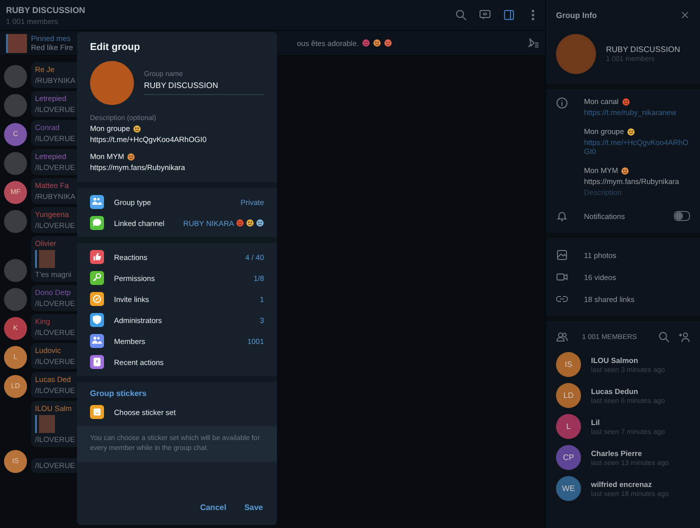  I want to click on dialog-title: Edit group, so click(115, 48).